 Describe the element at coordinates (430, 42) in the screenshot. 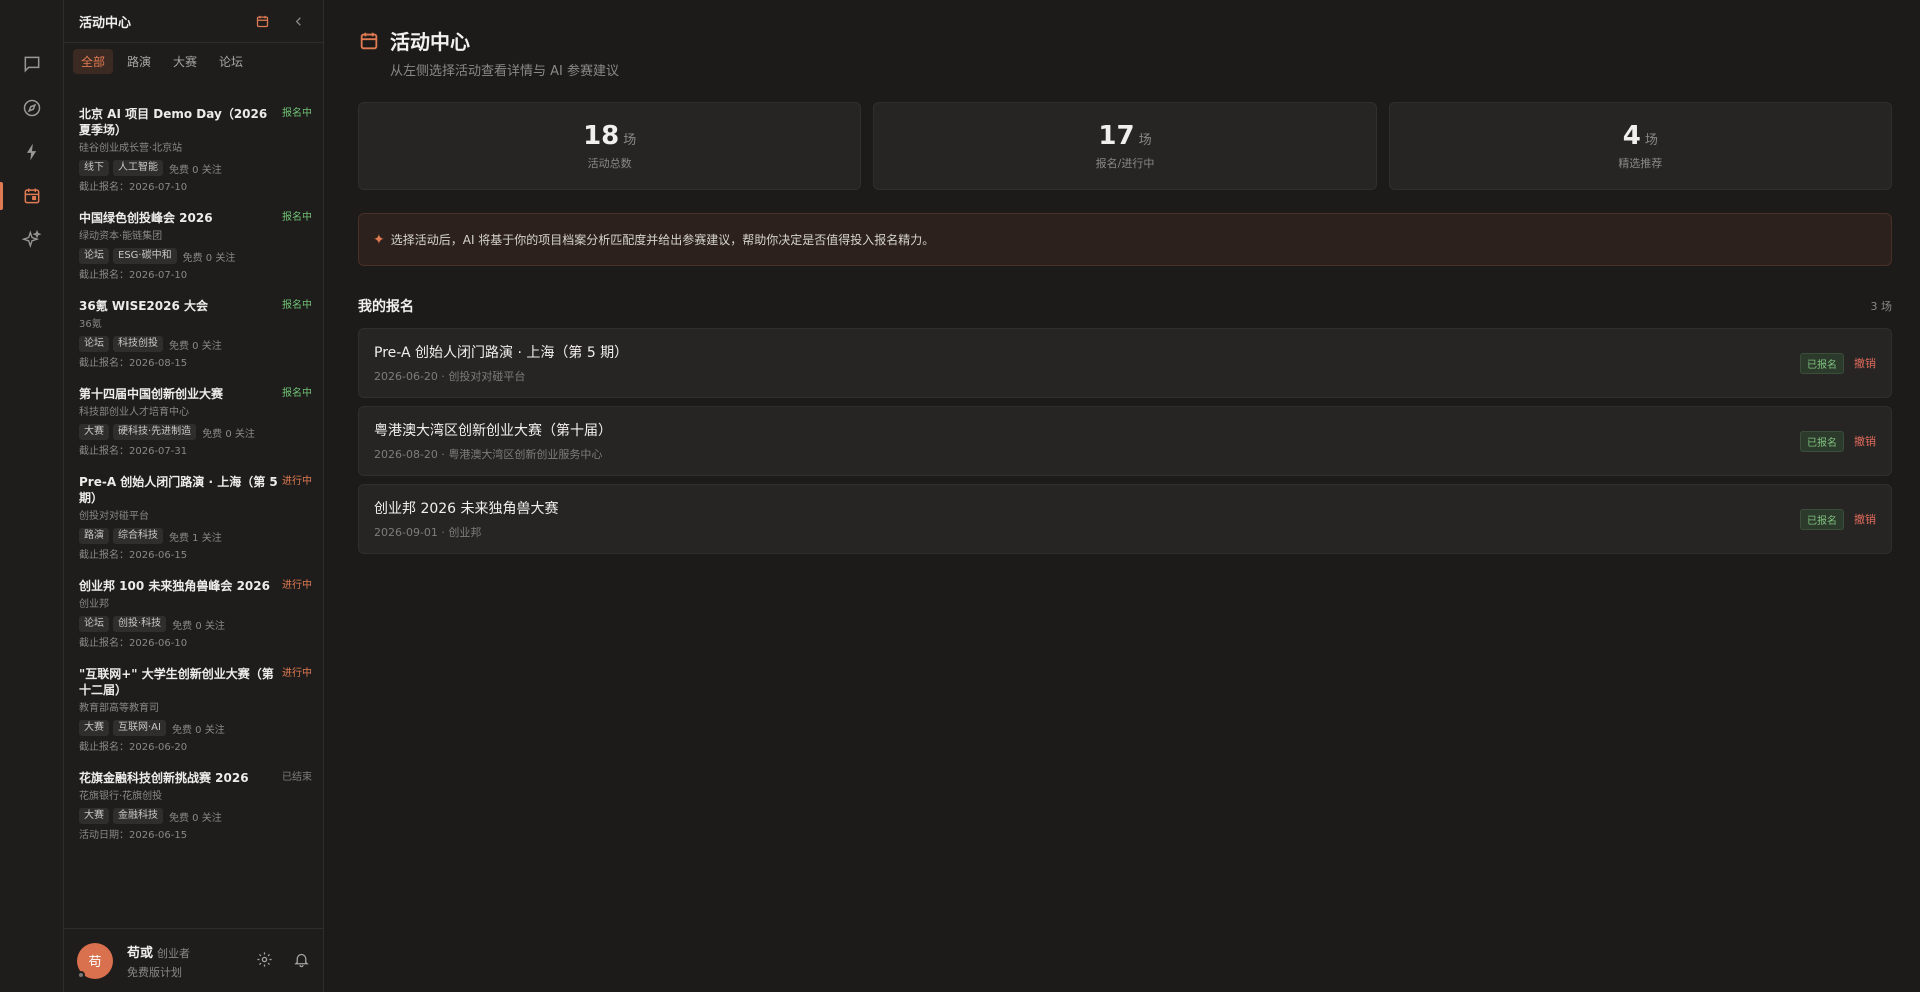

I see `page-title: 活动中心` at that location.